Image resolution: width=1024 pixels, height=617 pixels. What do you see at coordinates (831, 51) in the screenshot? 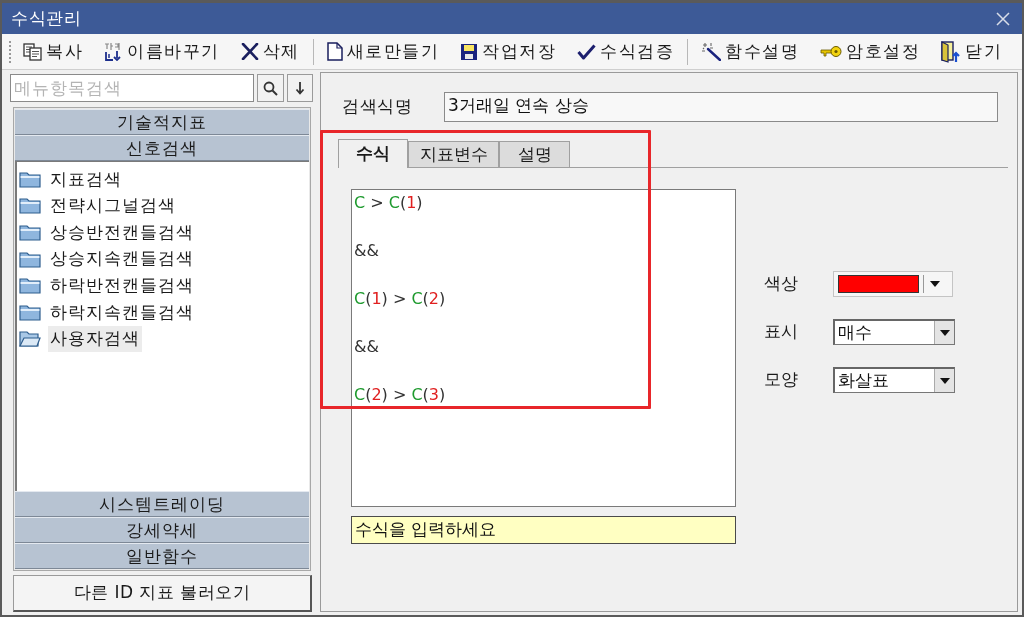
I see `key-icon` at bounding box center [831, 51].